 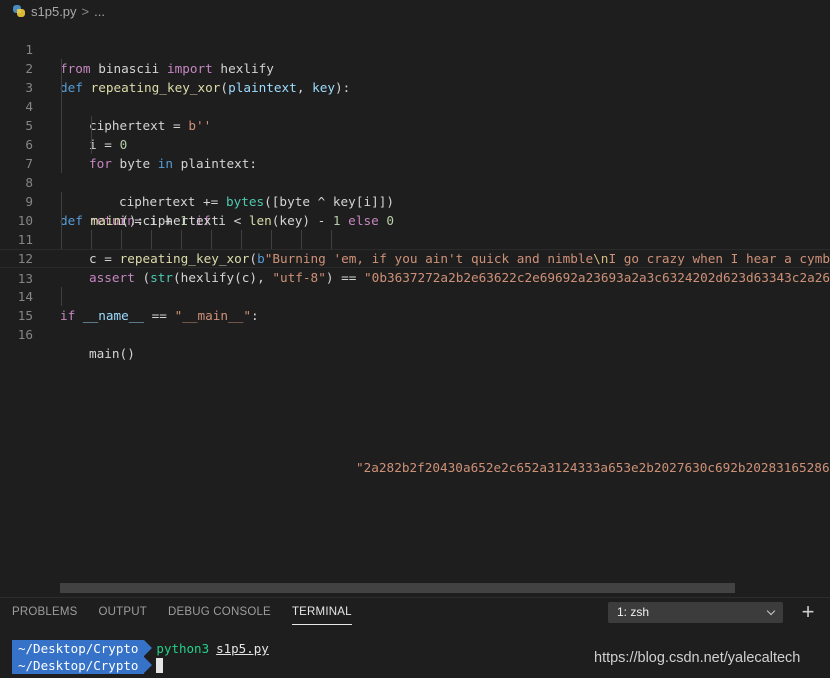 What do you see at coordinates (112, 353) in the screenshot?
I see `code-text: main()` at bounding box center [112, 353].